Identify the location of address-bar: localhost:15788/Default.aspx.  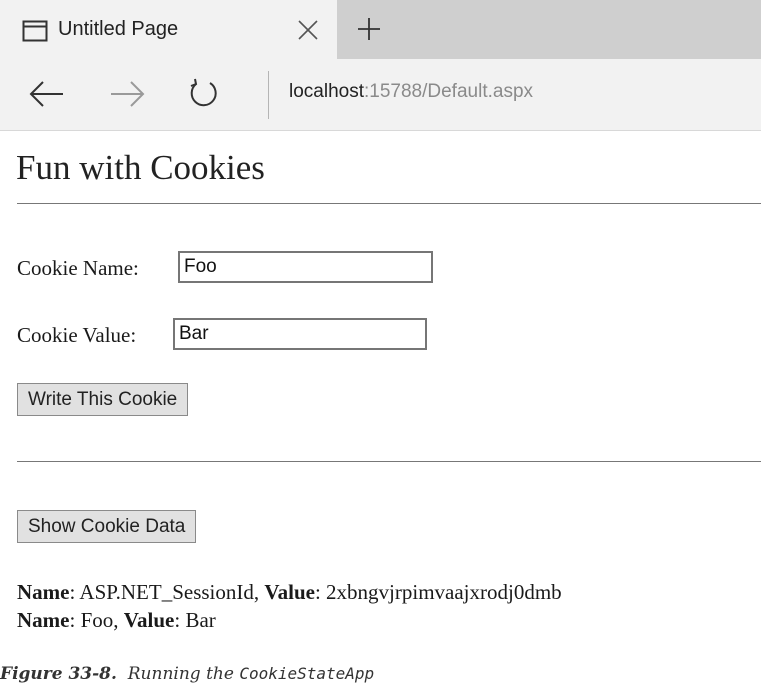
(380, 95).